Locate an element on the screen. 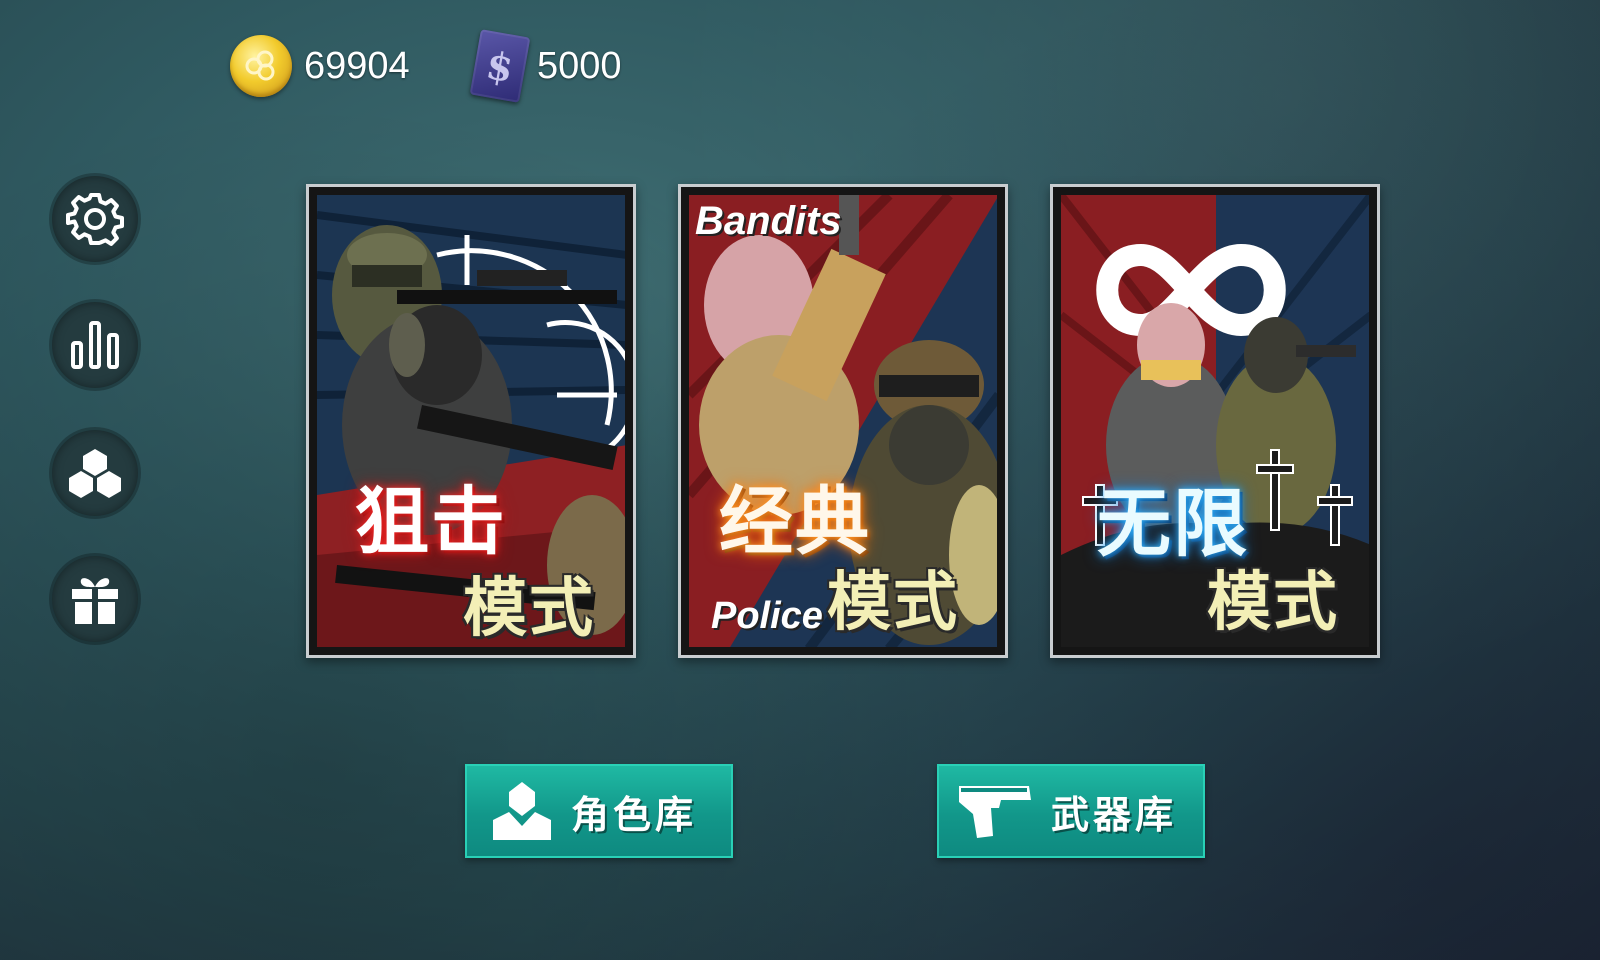  settings-button is located at coordinates (95, 219).